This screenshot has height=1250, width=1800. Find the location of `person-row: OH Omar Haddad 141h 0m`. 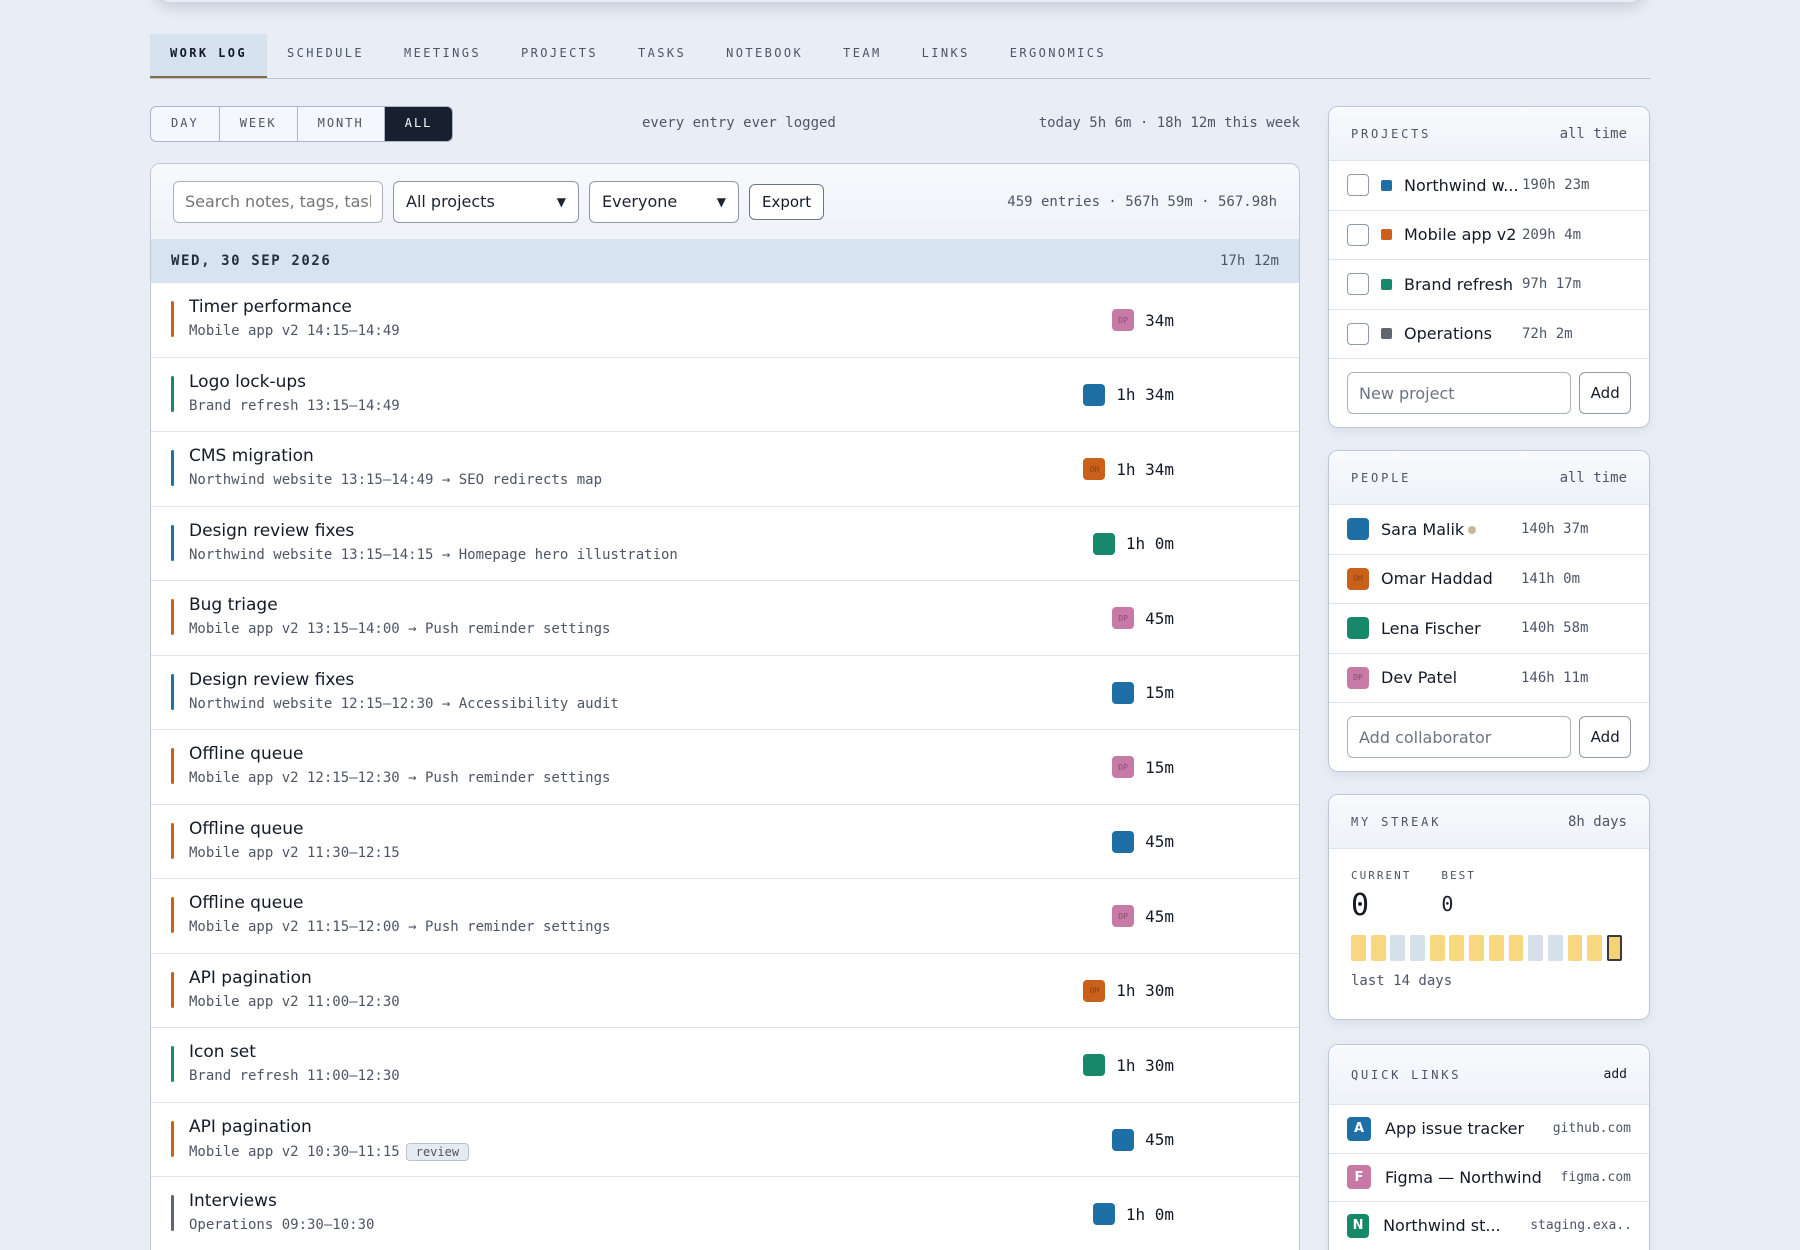

person-row: OH Omar Haddad 141h 0m is located at coordinates (1489, 579).